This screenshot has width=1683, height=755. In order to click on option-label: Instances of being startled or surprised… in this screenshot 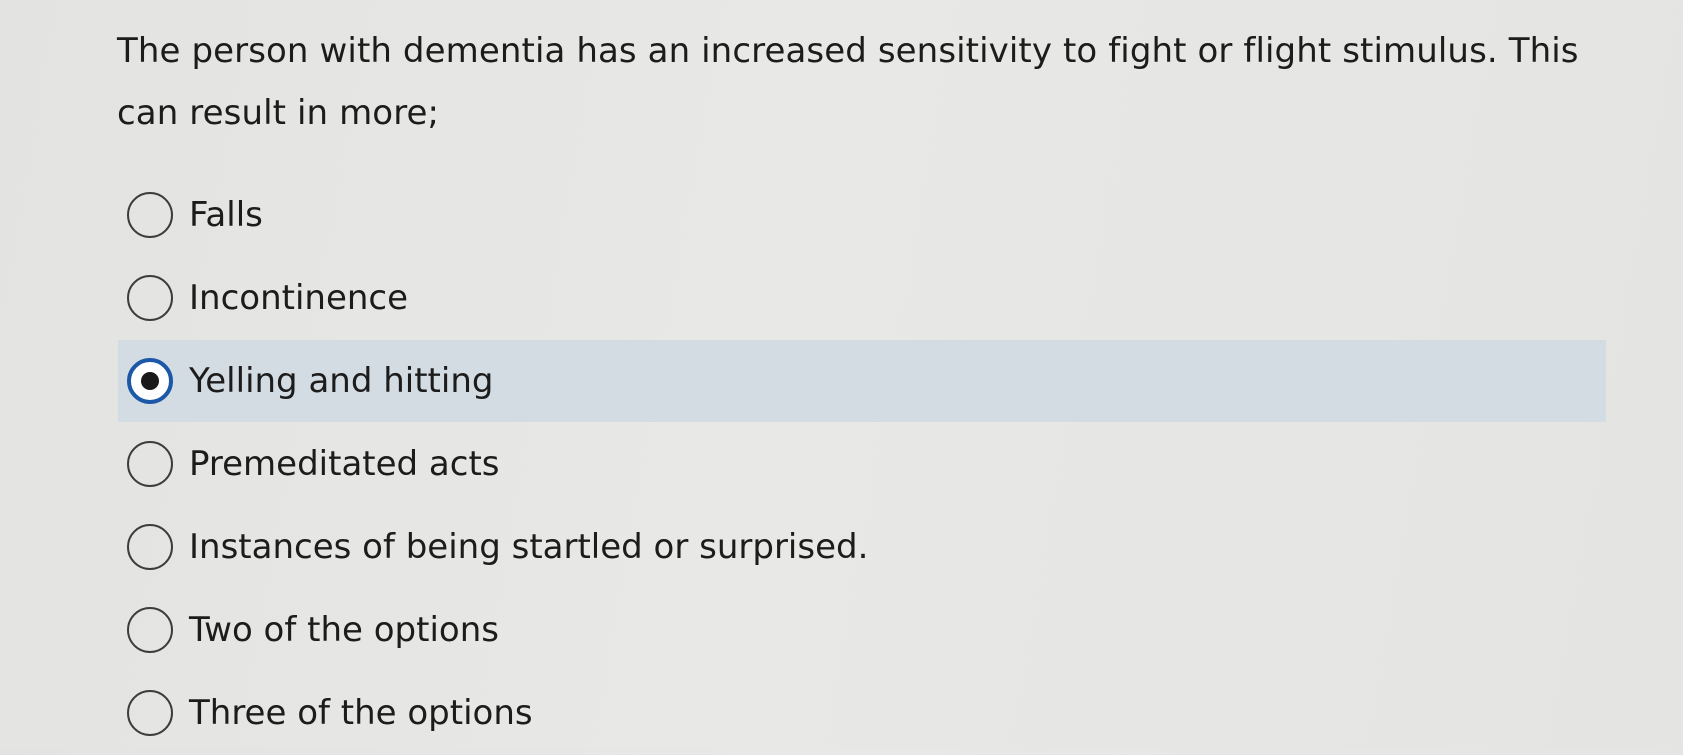, I will do `click(529, 547)`.